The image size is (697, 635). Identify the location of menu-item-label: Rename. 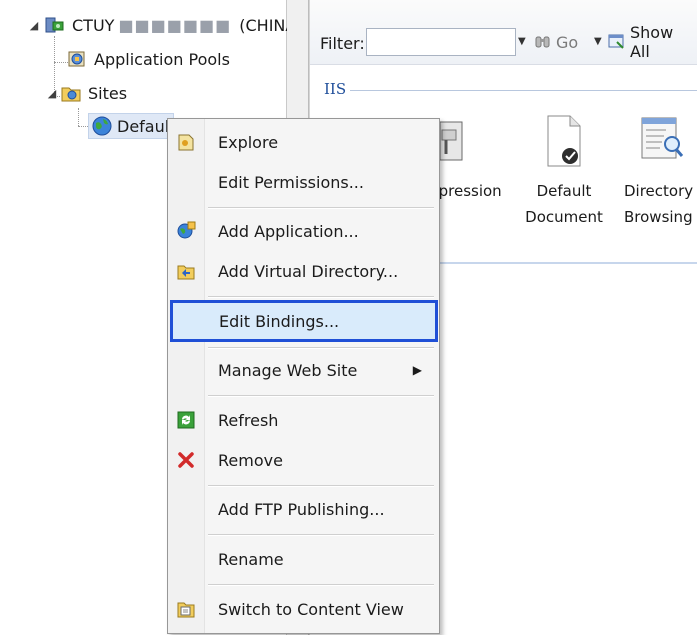
(251, 559).